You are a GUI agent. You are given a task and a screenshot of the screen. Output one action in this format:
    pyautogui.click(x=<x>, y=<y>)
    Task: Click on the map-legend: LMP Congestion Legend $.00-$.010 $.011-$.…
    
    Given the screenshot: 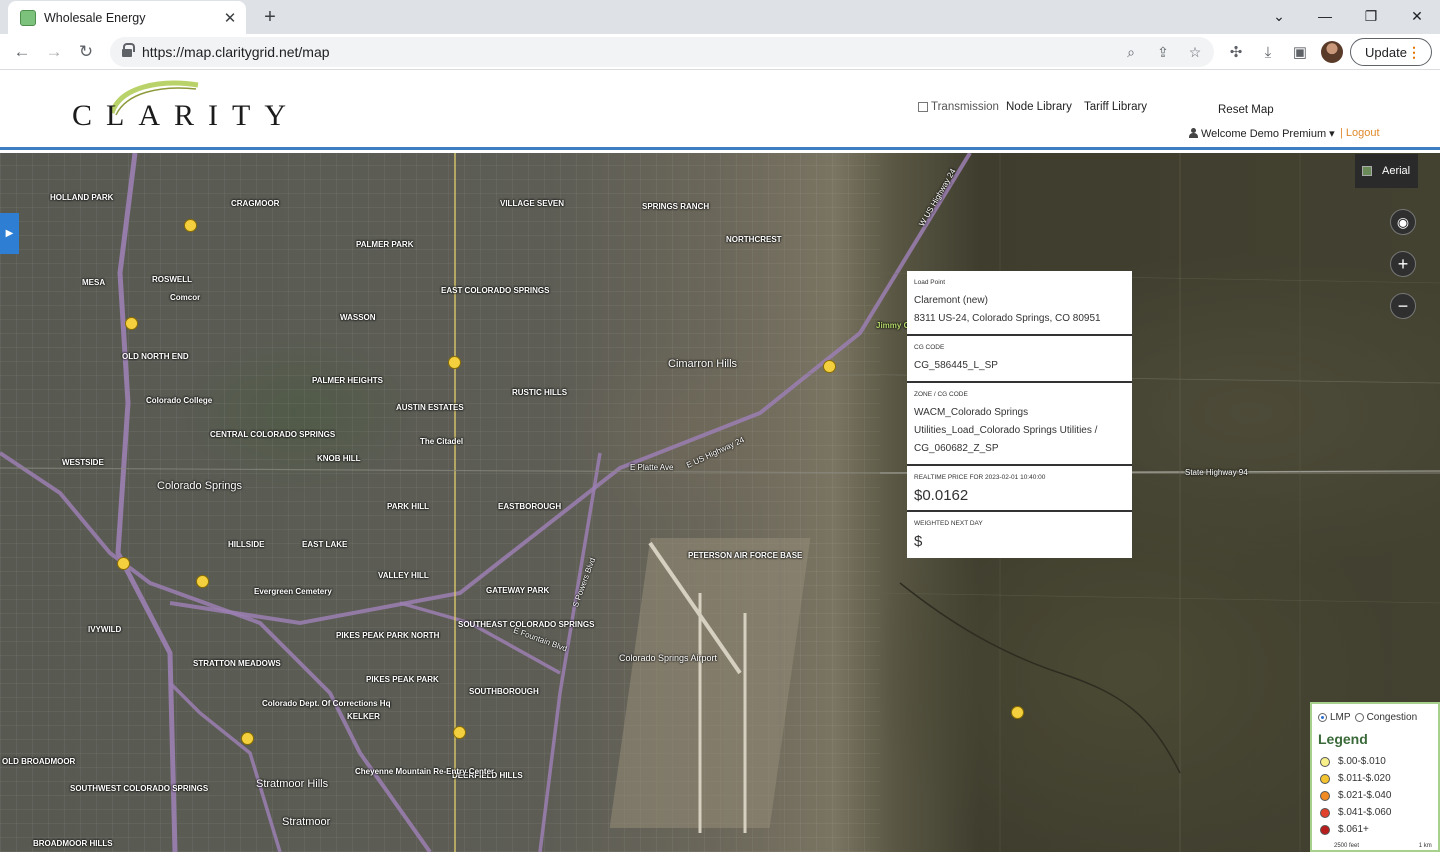 What is the action you would take?
    pyautogui.click(x=1375, y=777)
    